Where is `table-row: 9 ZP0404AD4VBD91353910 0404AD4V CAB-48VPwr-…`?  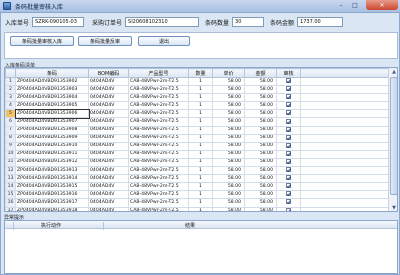 table-row: 9 ZP0404AD4VBD91353910 0404AD4V CAB-48VPwr-… is located at coordinates (197, 146).